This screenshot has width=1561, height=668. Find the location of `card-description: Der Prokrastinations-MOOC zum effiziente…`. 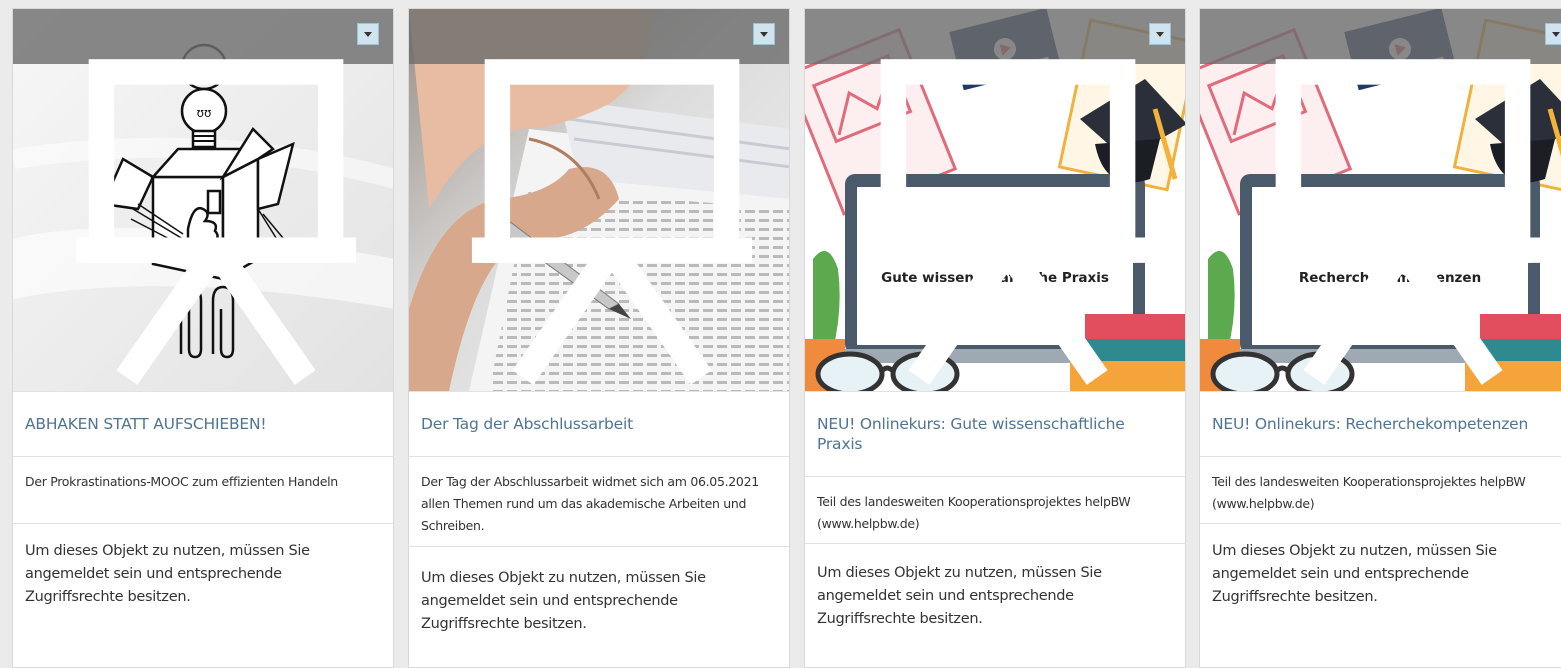

card-description: Der Prokrastinations-MOOC zum effiziente… is located at coordinates (203, 490).